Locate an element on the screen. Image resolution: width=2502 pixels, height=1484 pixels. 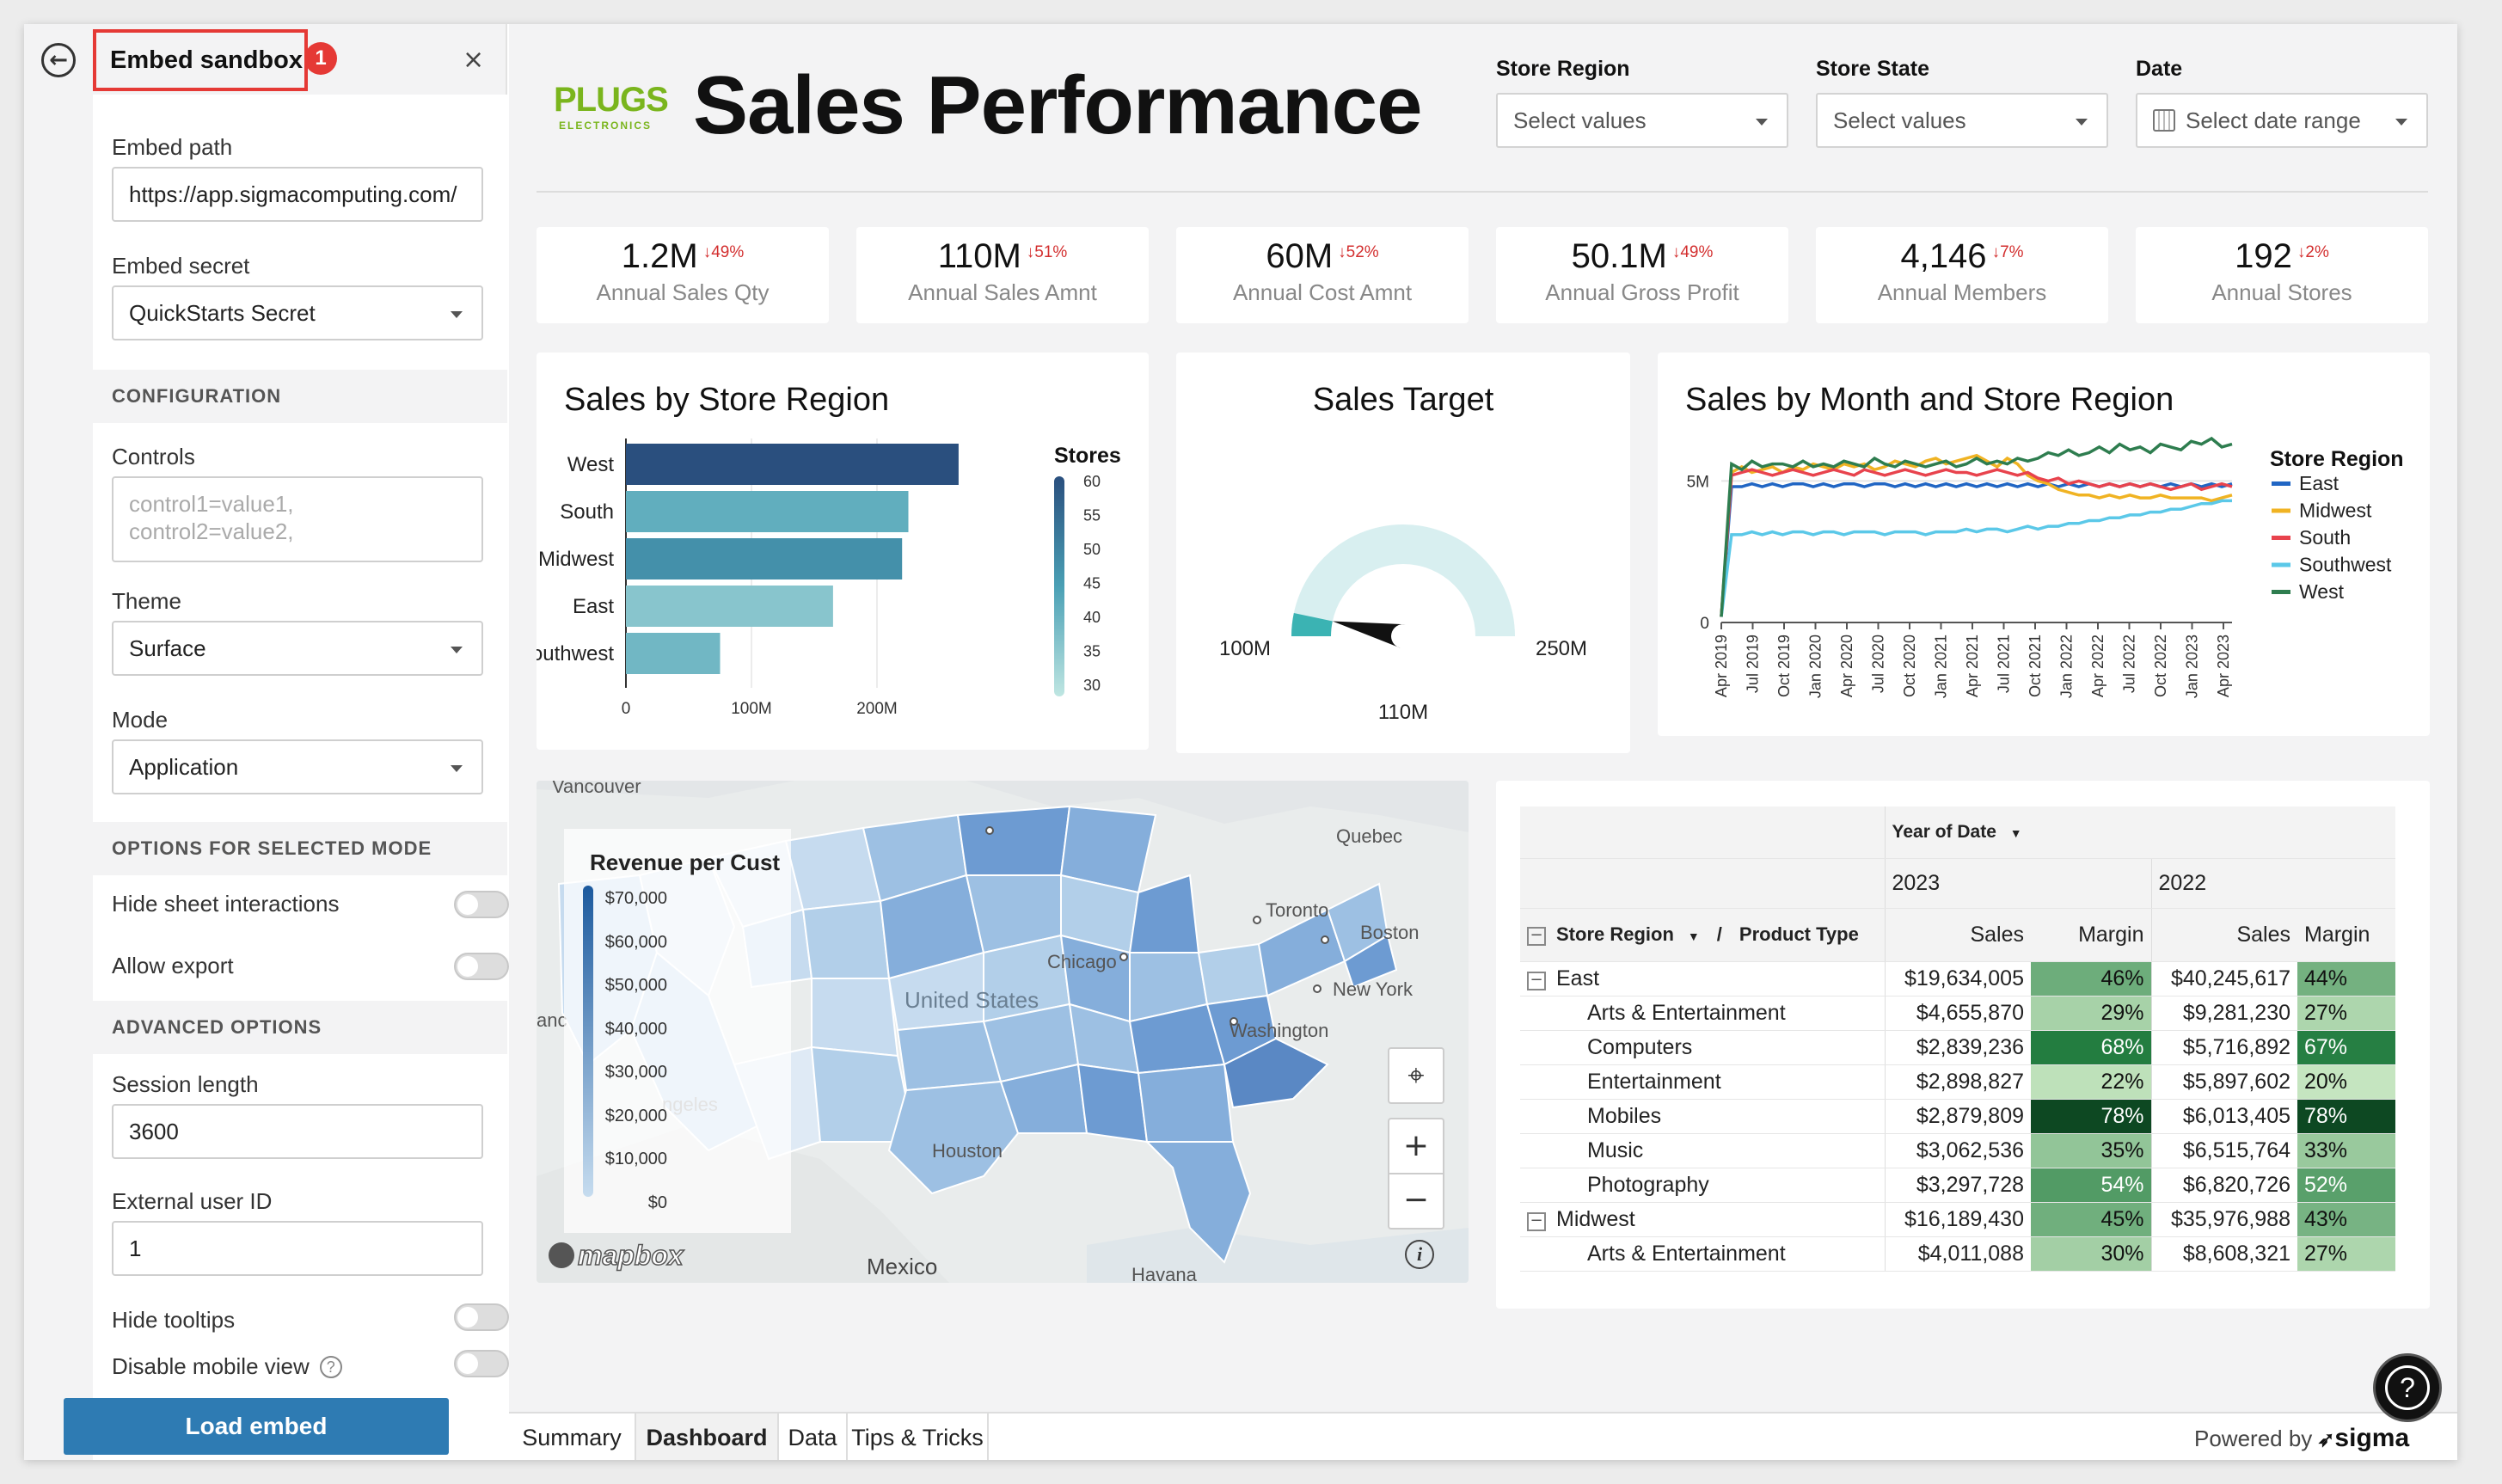
advanced-options-header: ADVANCED OPTIONS is located at coordinates (300, 1027).